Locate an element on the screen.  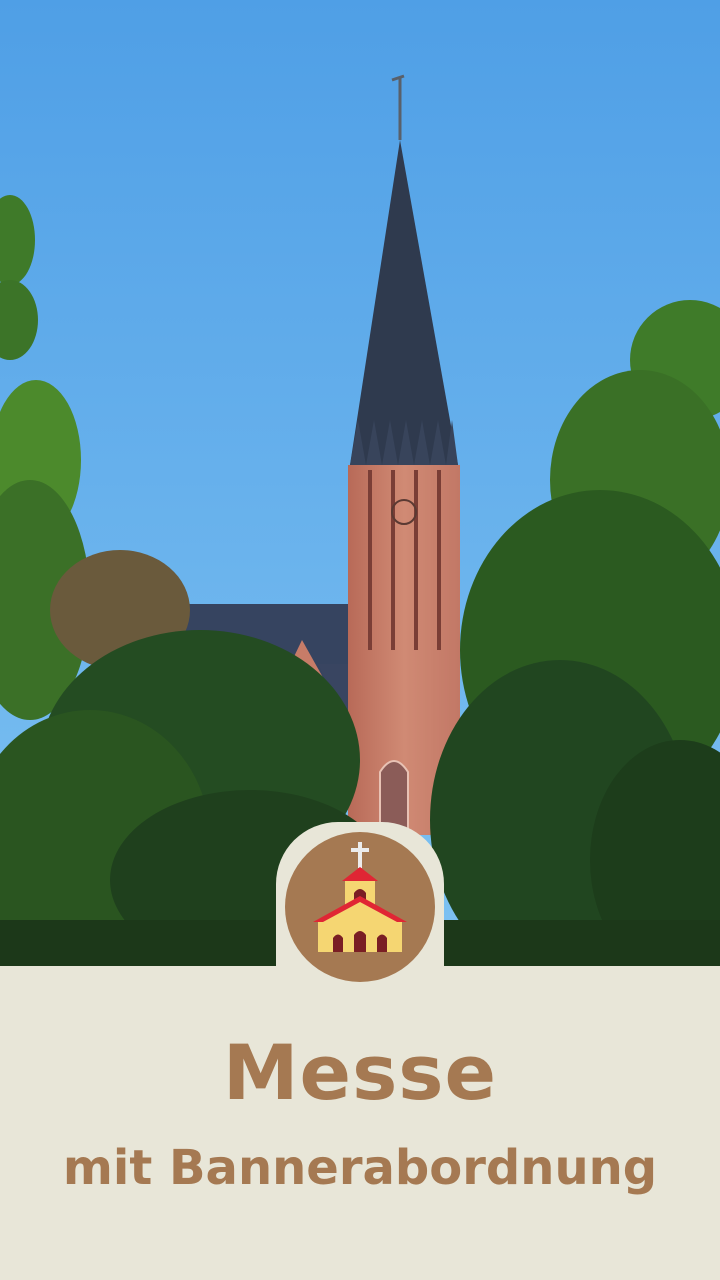
page-subtitle: mit Bannerabordnung is located at coordinates (360, 1168).